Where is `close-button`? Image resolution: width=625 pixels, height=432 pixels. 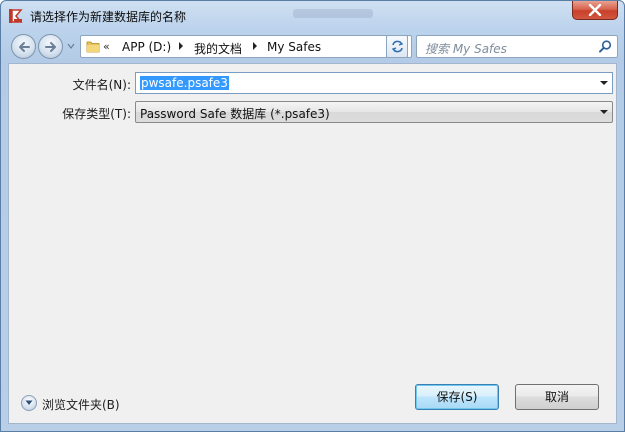
close-button is located at coordinates (595, 10).